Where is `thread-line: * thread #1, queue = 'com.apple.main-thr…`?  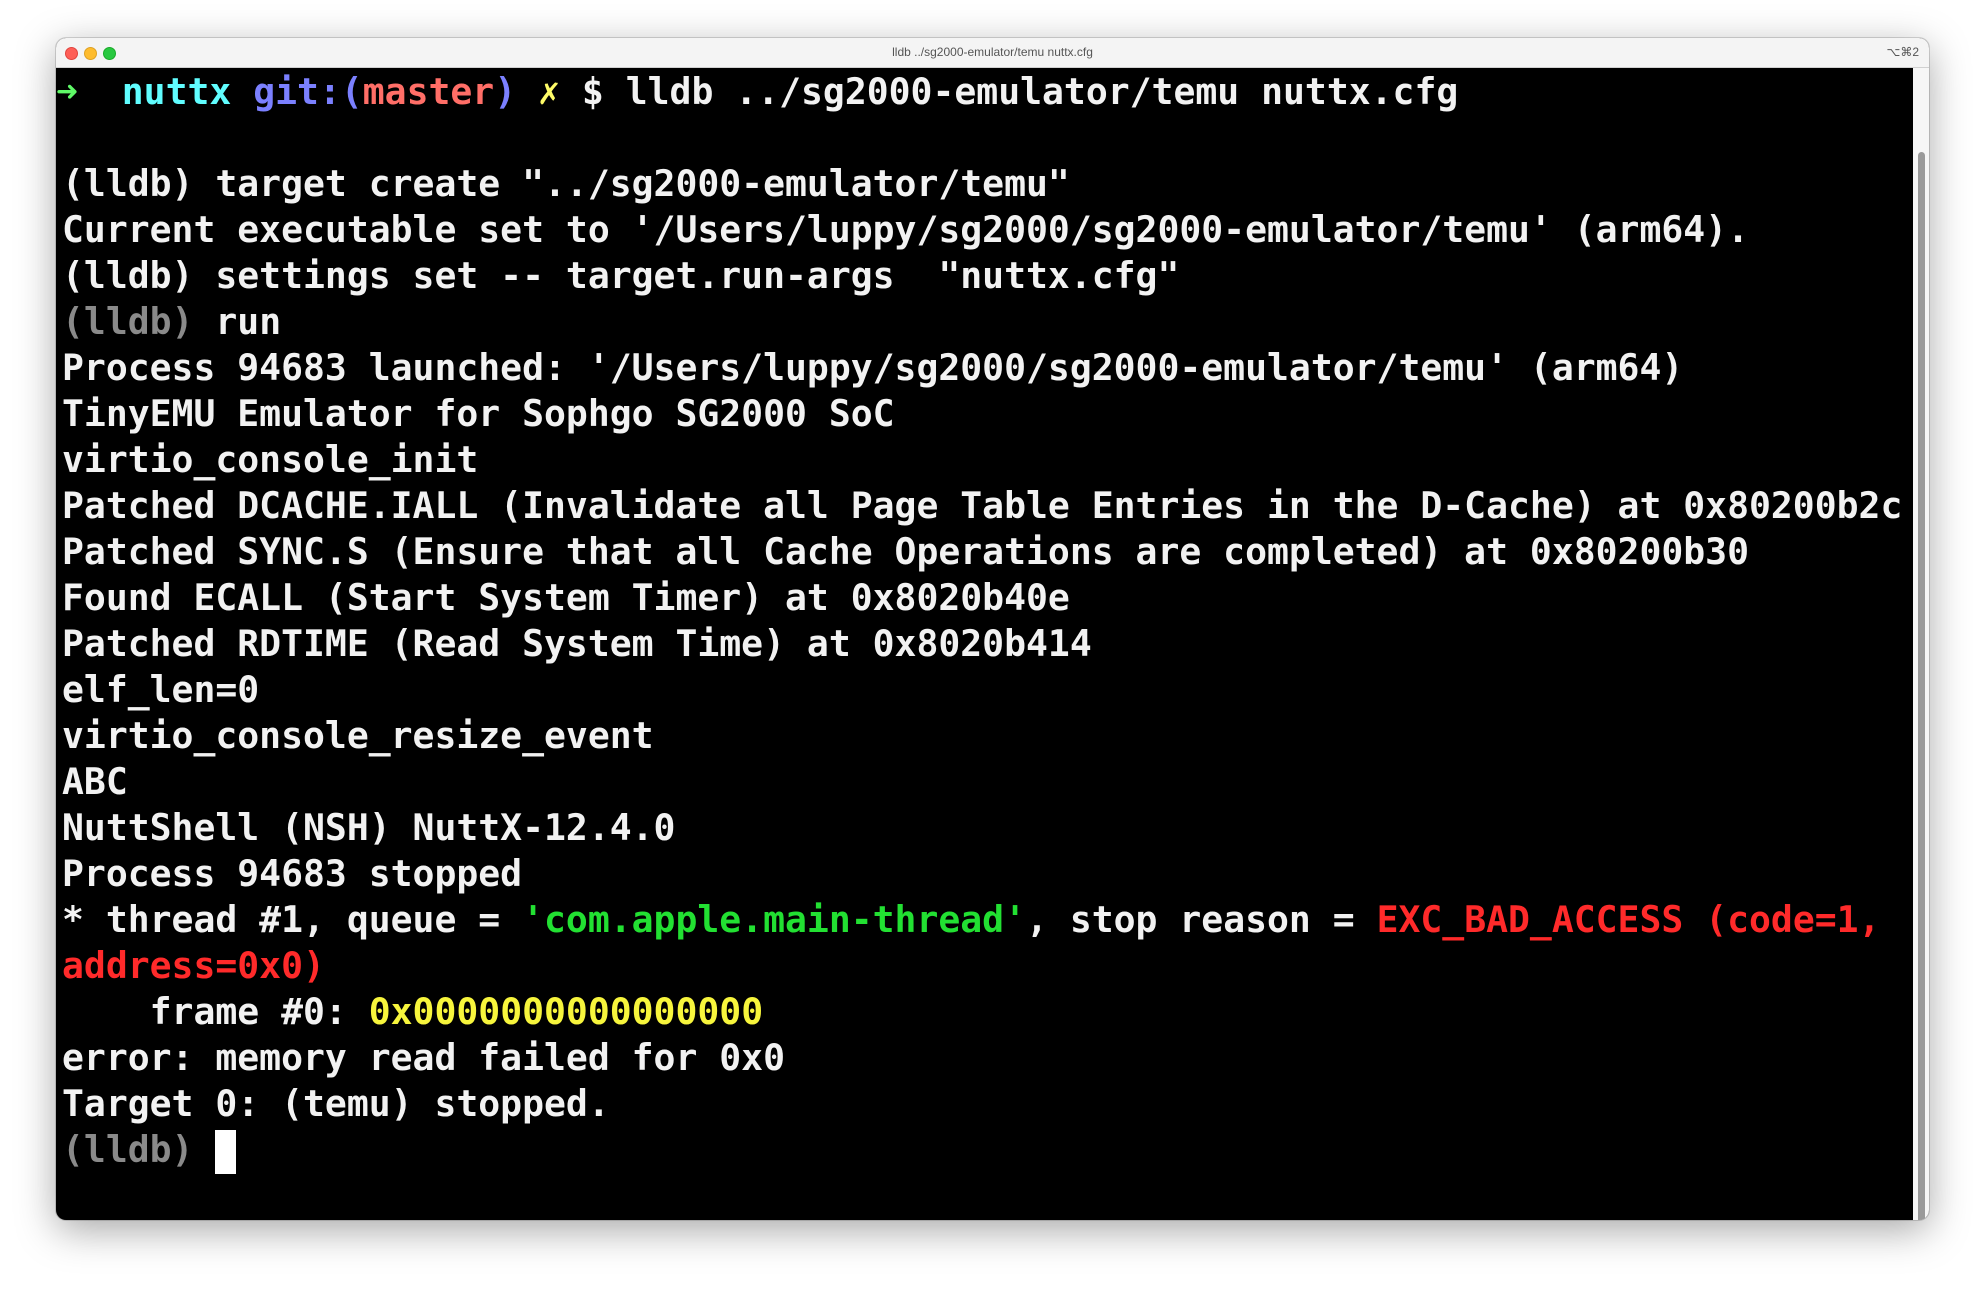
thread-line: * thread #1, queue = 'com.apple.main-thr… is located at coordinates (984, 920).